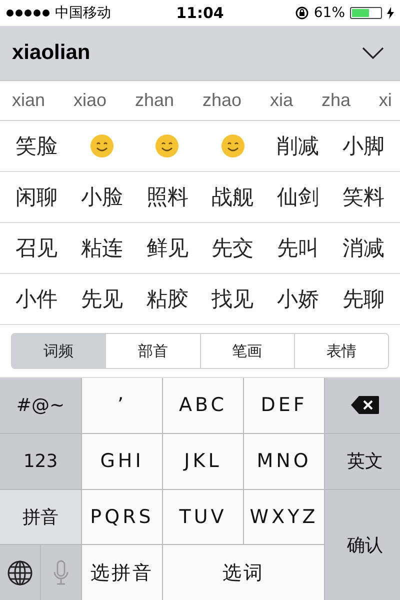 This screenshot has height=600, width=400. What do you see at coordinates (363, 248) in the screenshot?
I see `candidate-word: 消减` at bounding box center [363, 248].